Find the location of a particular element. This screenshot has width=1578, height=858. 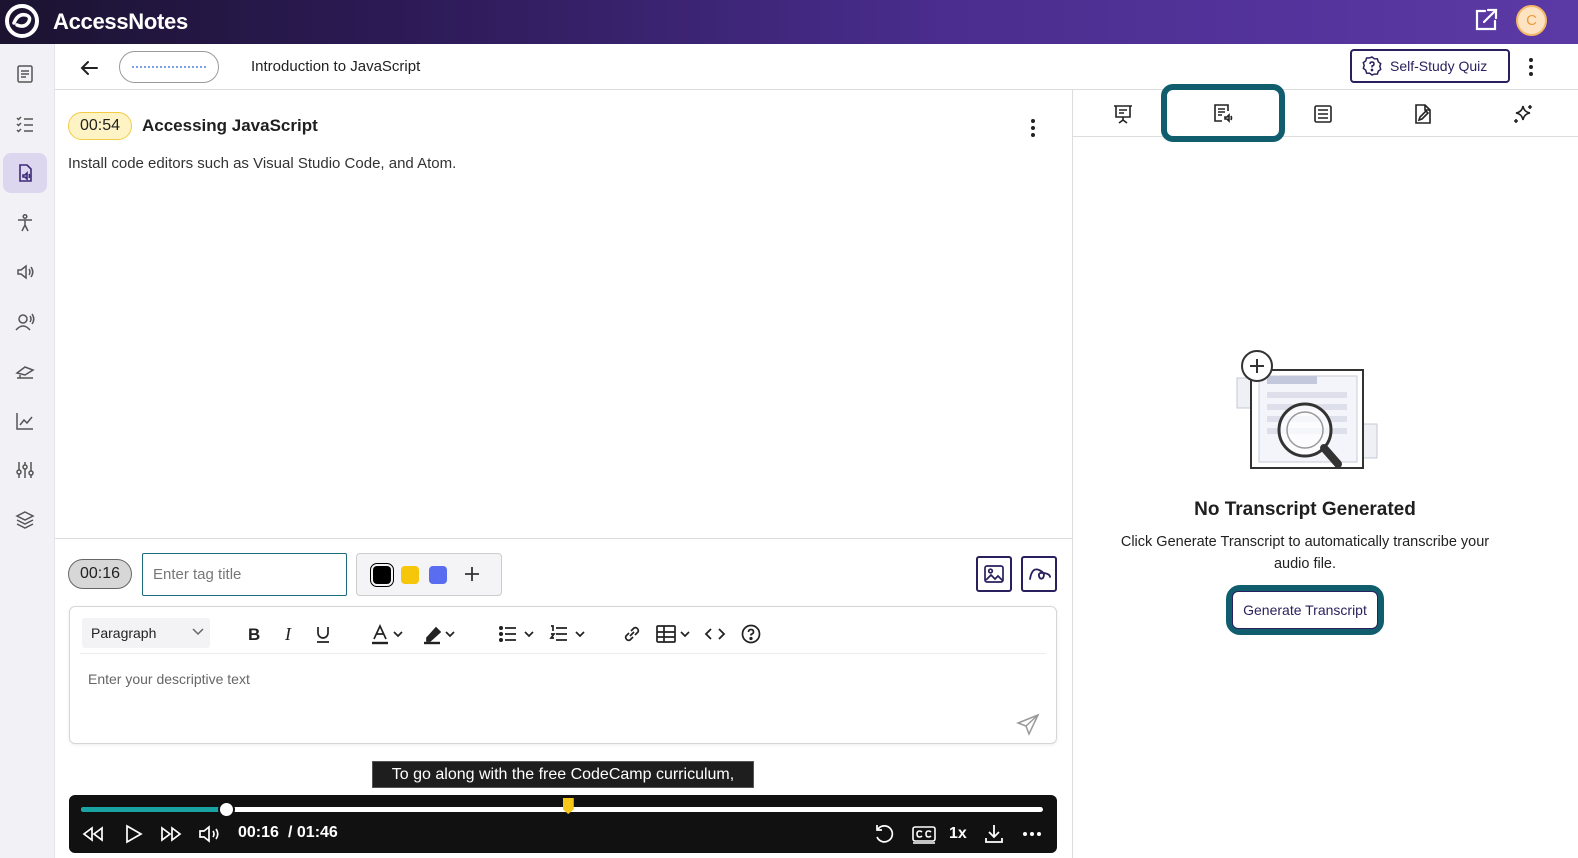

numbered-list-button is located at coordinates (568, 634).